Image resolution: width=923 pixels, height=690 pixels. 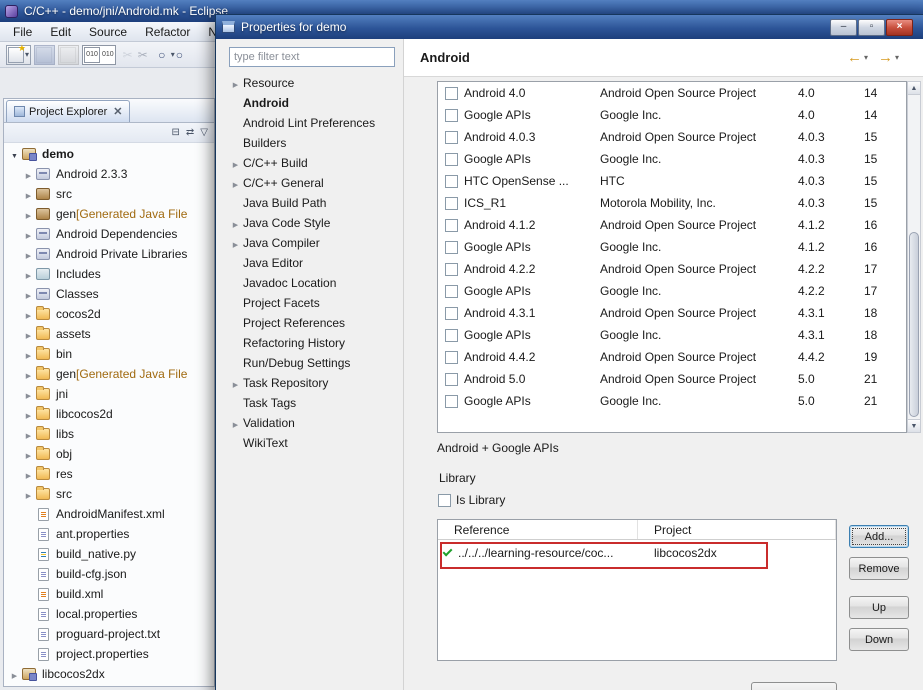 What do you see at coordinates (879, 607) in the screenshot?
I see `up-button: Up` at bounding box center [879, 607].